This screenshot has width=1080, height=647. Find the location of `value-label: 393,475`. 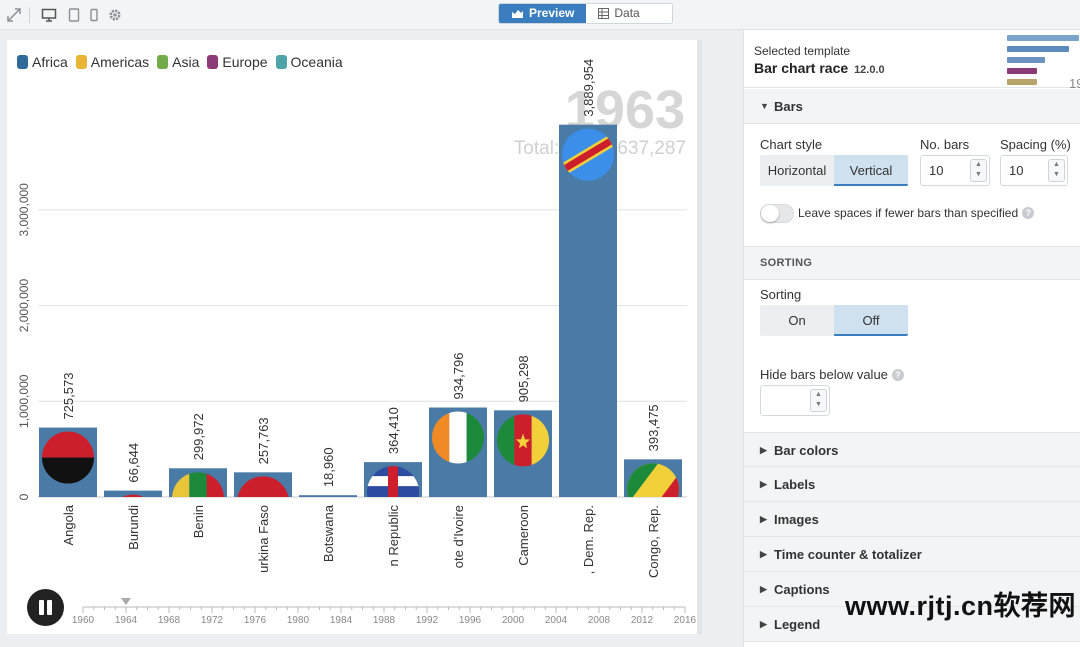

value-label: 393,475 is located at coordinates (653, 427).